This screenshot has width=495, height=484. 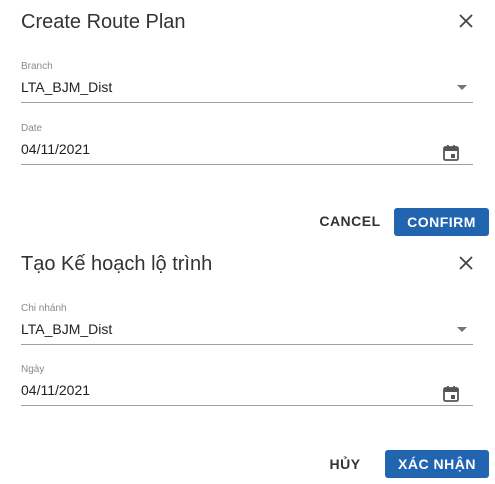 I want to click on cancel-button: HỦY, so click(x=345, y=464).